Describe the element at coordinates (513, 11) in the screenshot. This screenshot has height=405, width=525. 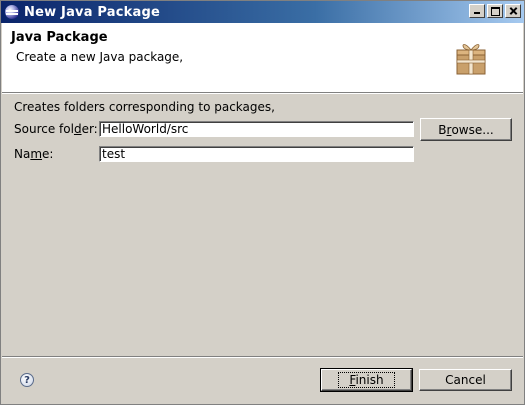
I see `close-icon` at that location.